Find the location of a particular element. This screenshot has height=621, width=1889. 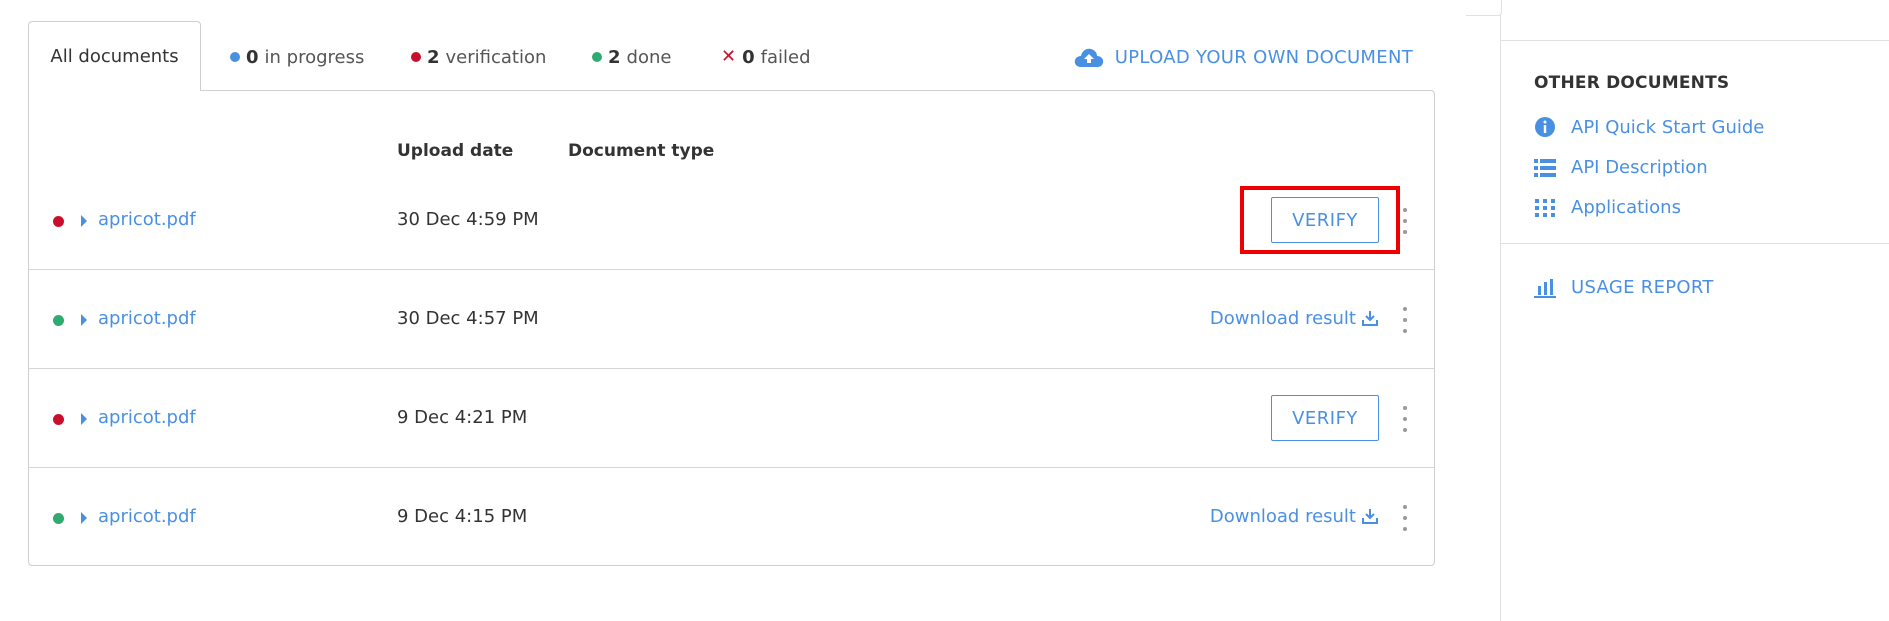

upload-document-link: UPLOAD YOUR OWN DOCUMENT is located at coordinates (1243, 57).